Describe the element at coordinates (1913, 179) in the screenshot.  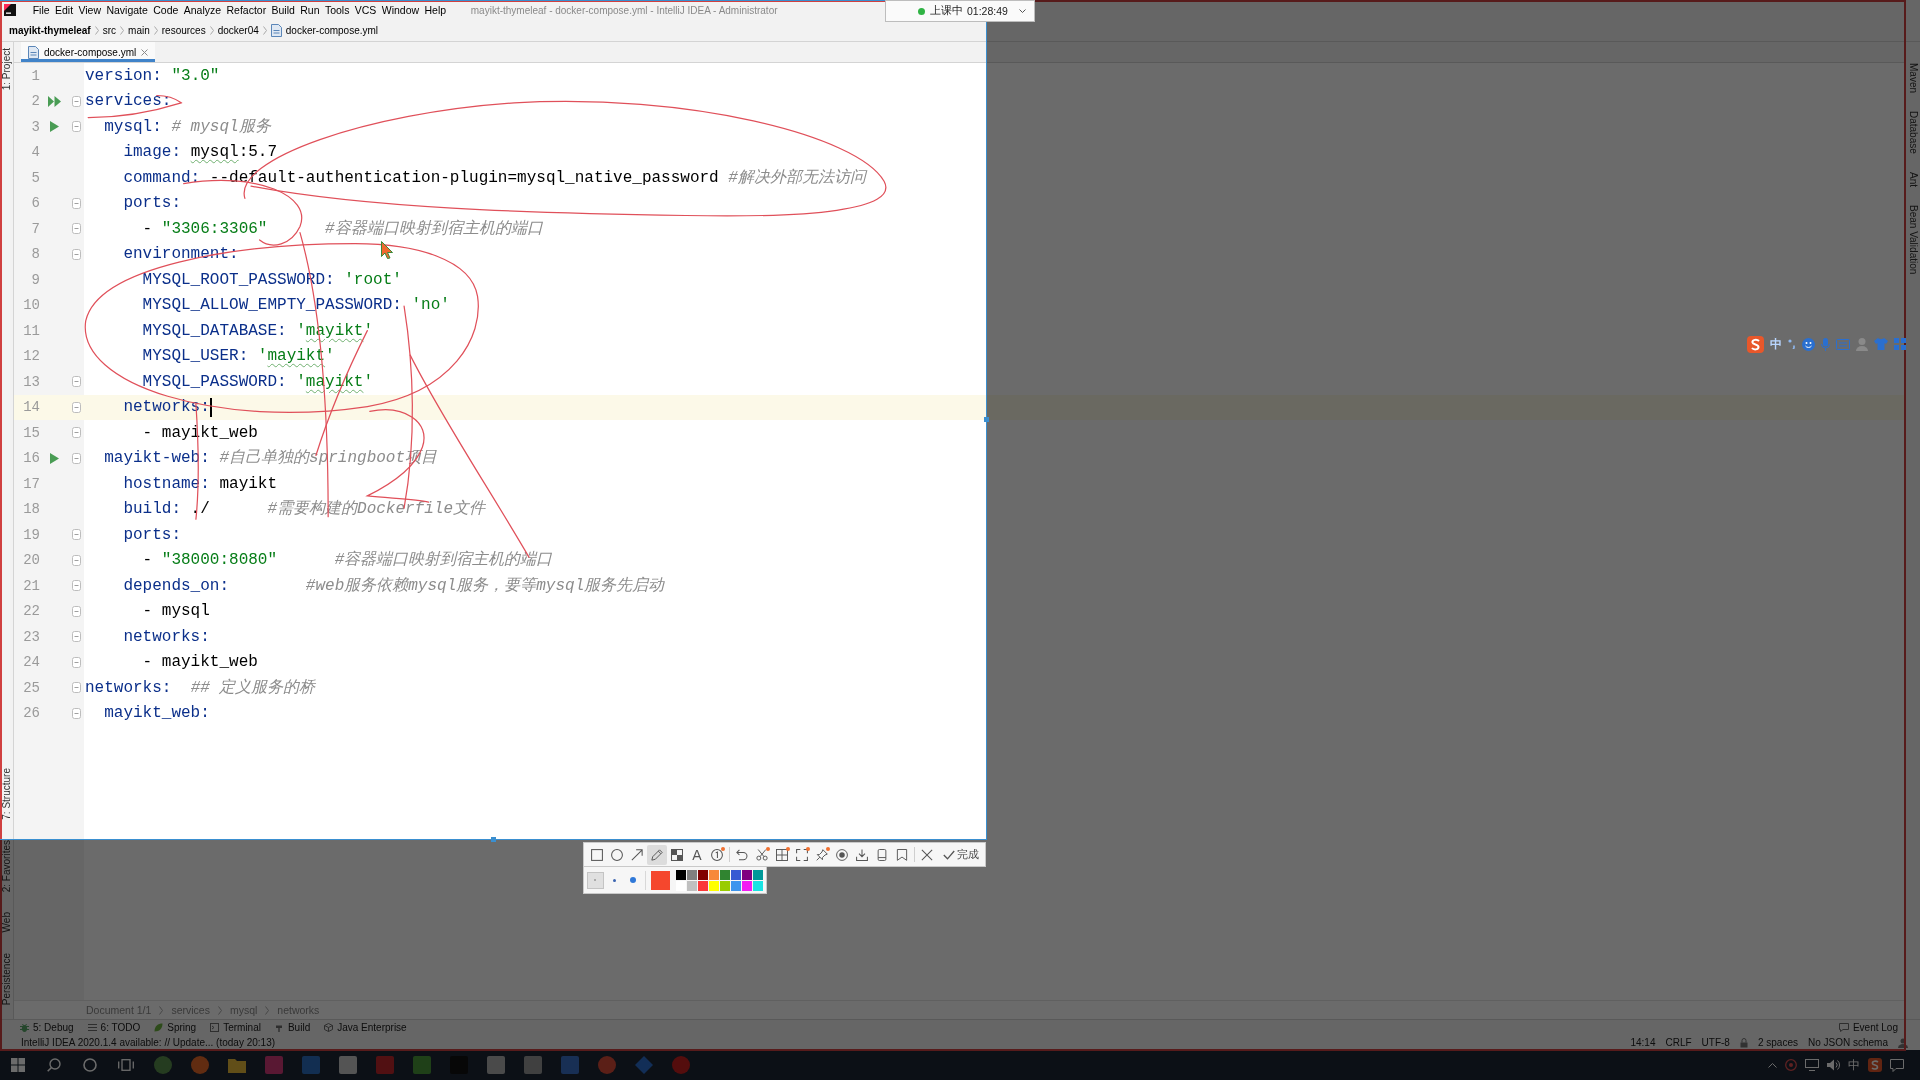
I see `tool-window-tab: Ant` at that location.